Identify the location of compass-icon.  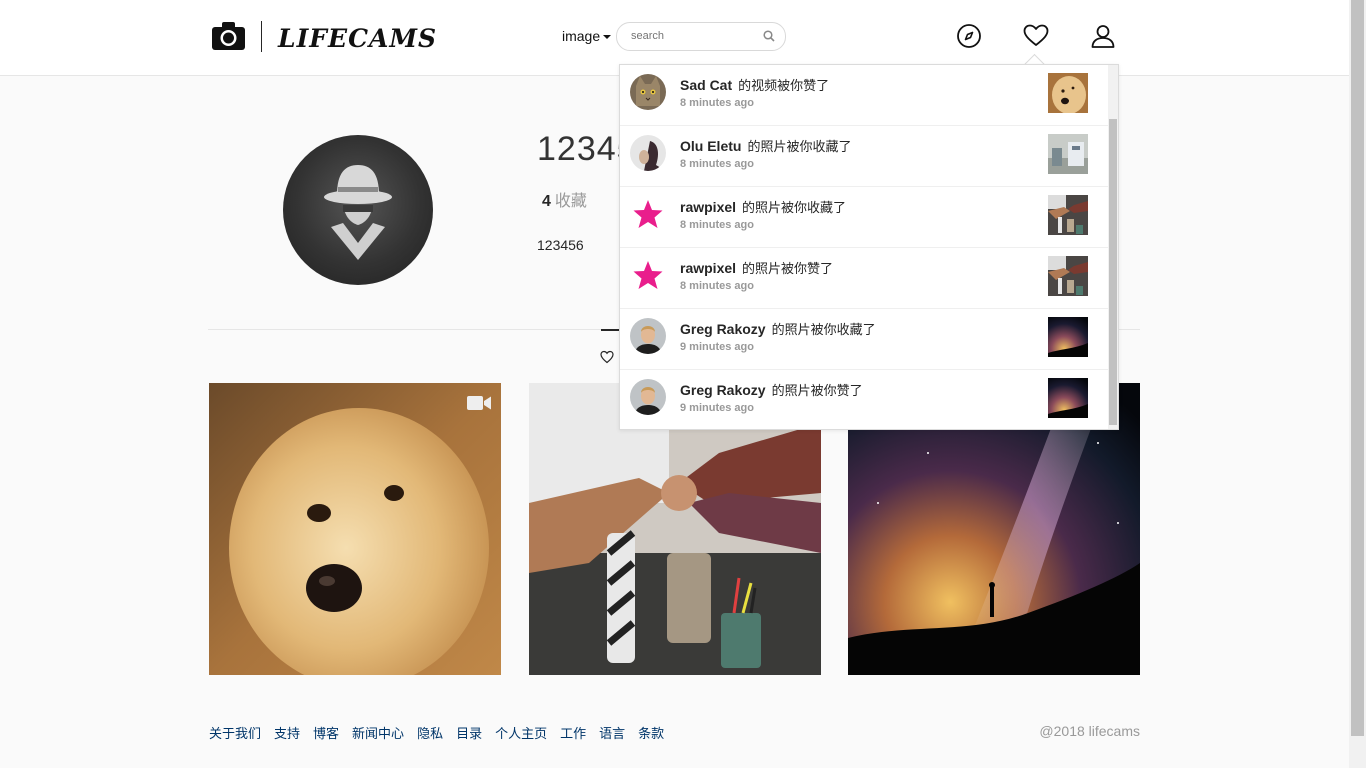
(969, 36).